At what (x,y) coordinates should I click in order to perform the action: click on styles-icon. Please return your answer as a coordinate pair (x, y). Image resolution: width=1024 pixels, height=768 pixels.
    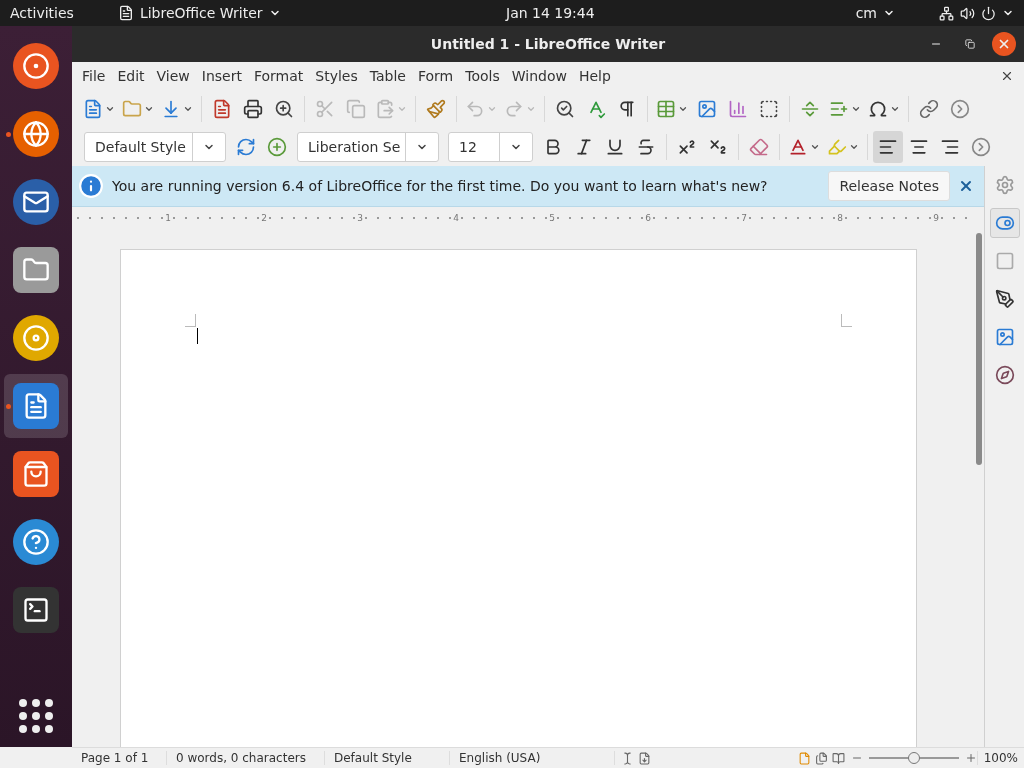
    Looking at the image, I should click on (1004, 299).